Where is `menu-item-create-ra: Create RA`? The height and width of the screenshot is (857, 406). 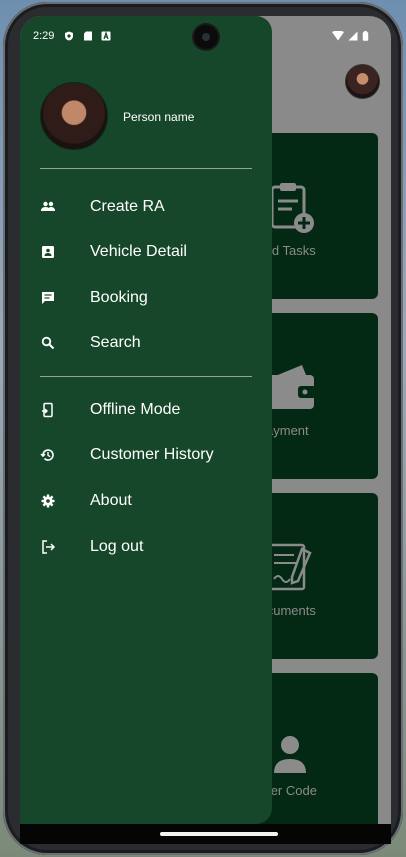 menu-item-create-ra: Create RA is located at coordinates (146, 207).